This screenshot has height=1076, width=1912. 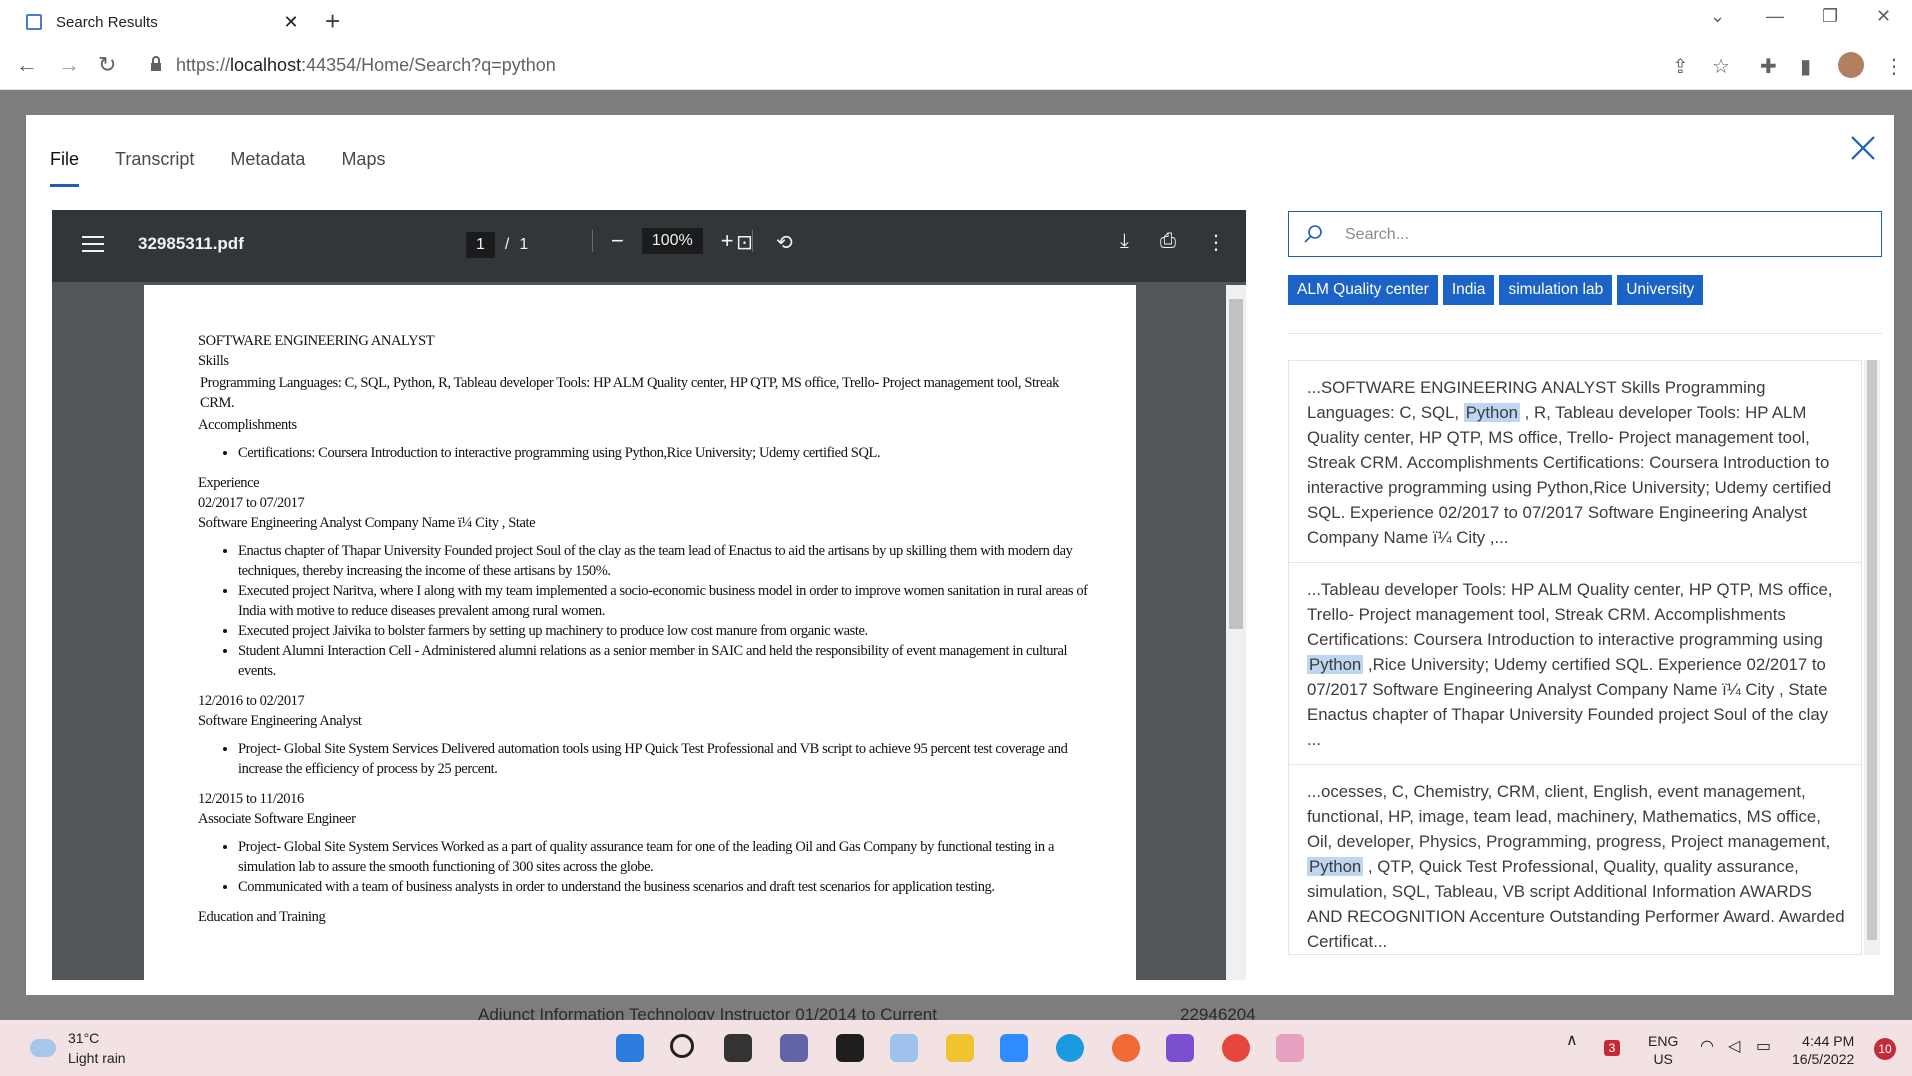 What do you see at coordinates (1717, 16) in the screenshot?
I see `tab-search-chevron-icon: ⌄` at bounding box center [1717, 16].